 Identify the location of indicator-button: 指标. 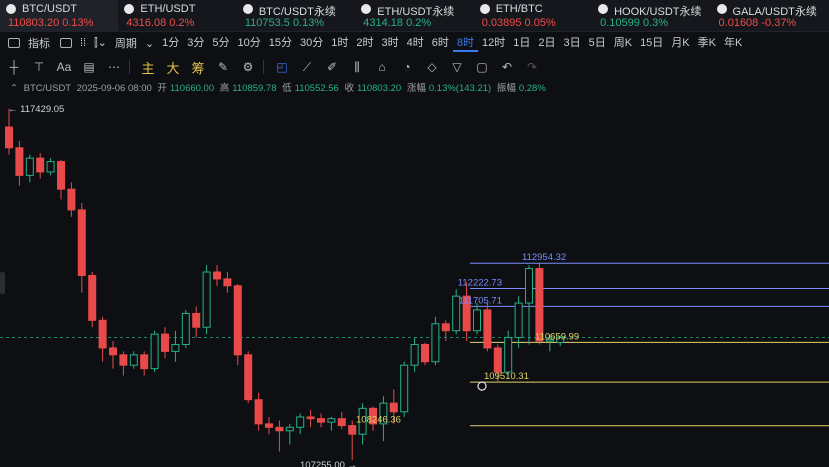
(39, 43).